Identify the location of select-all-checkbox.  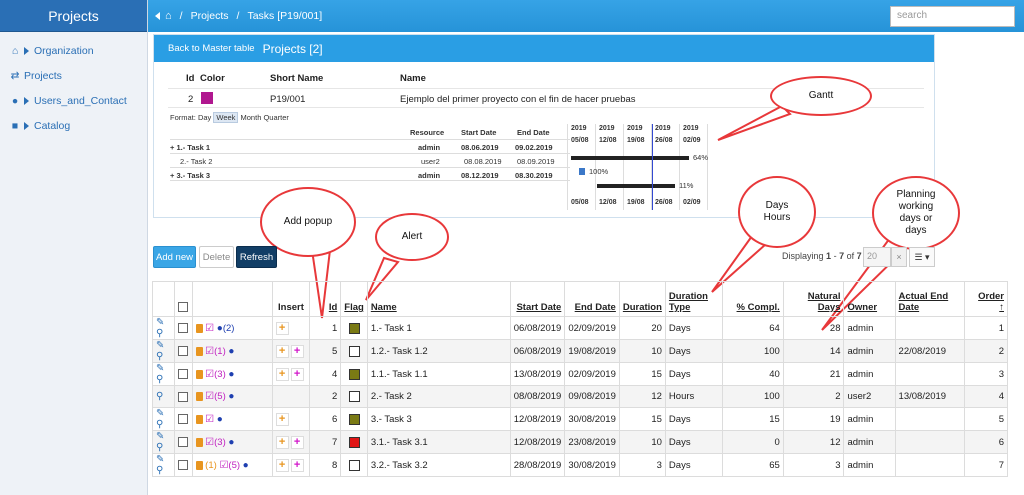
(183, 307).